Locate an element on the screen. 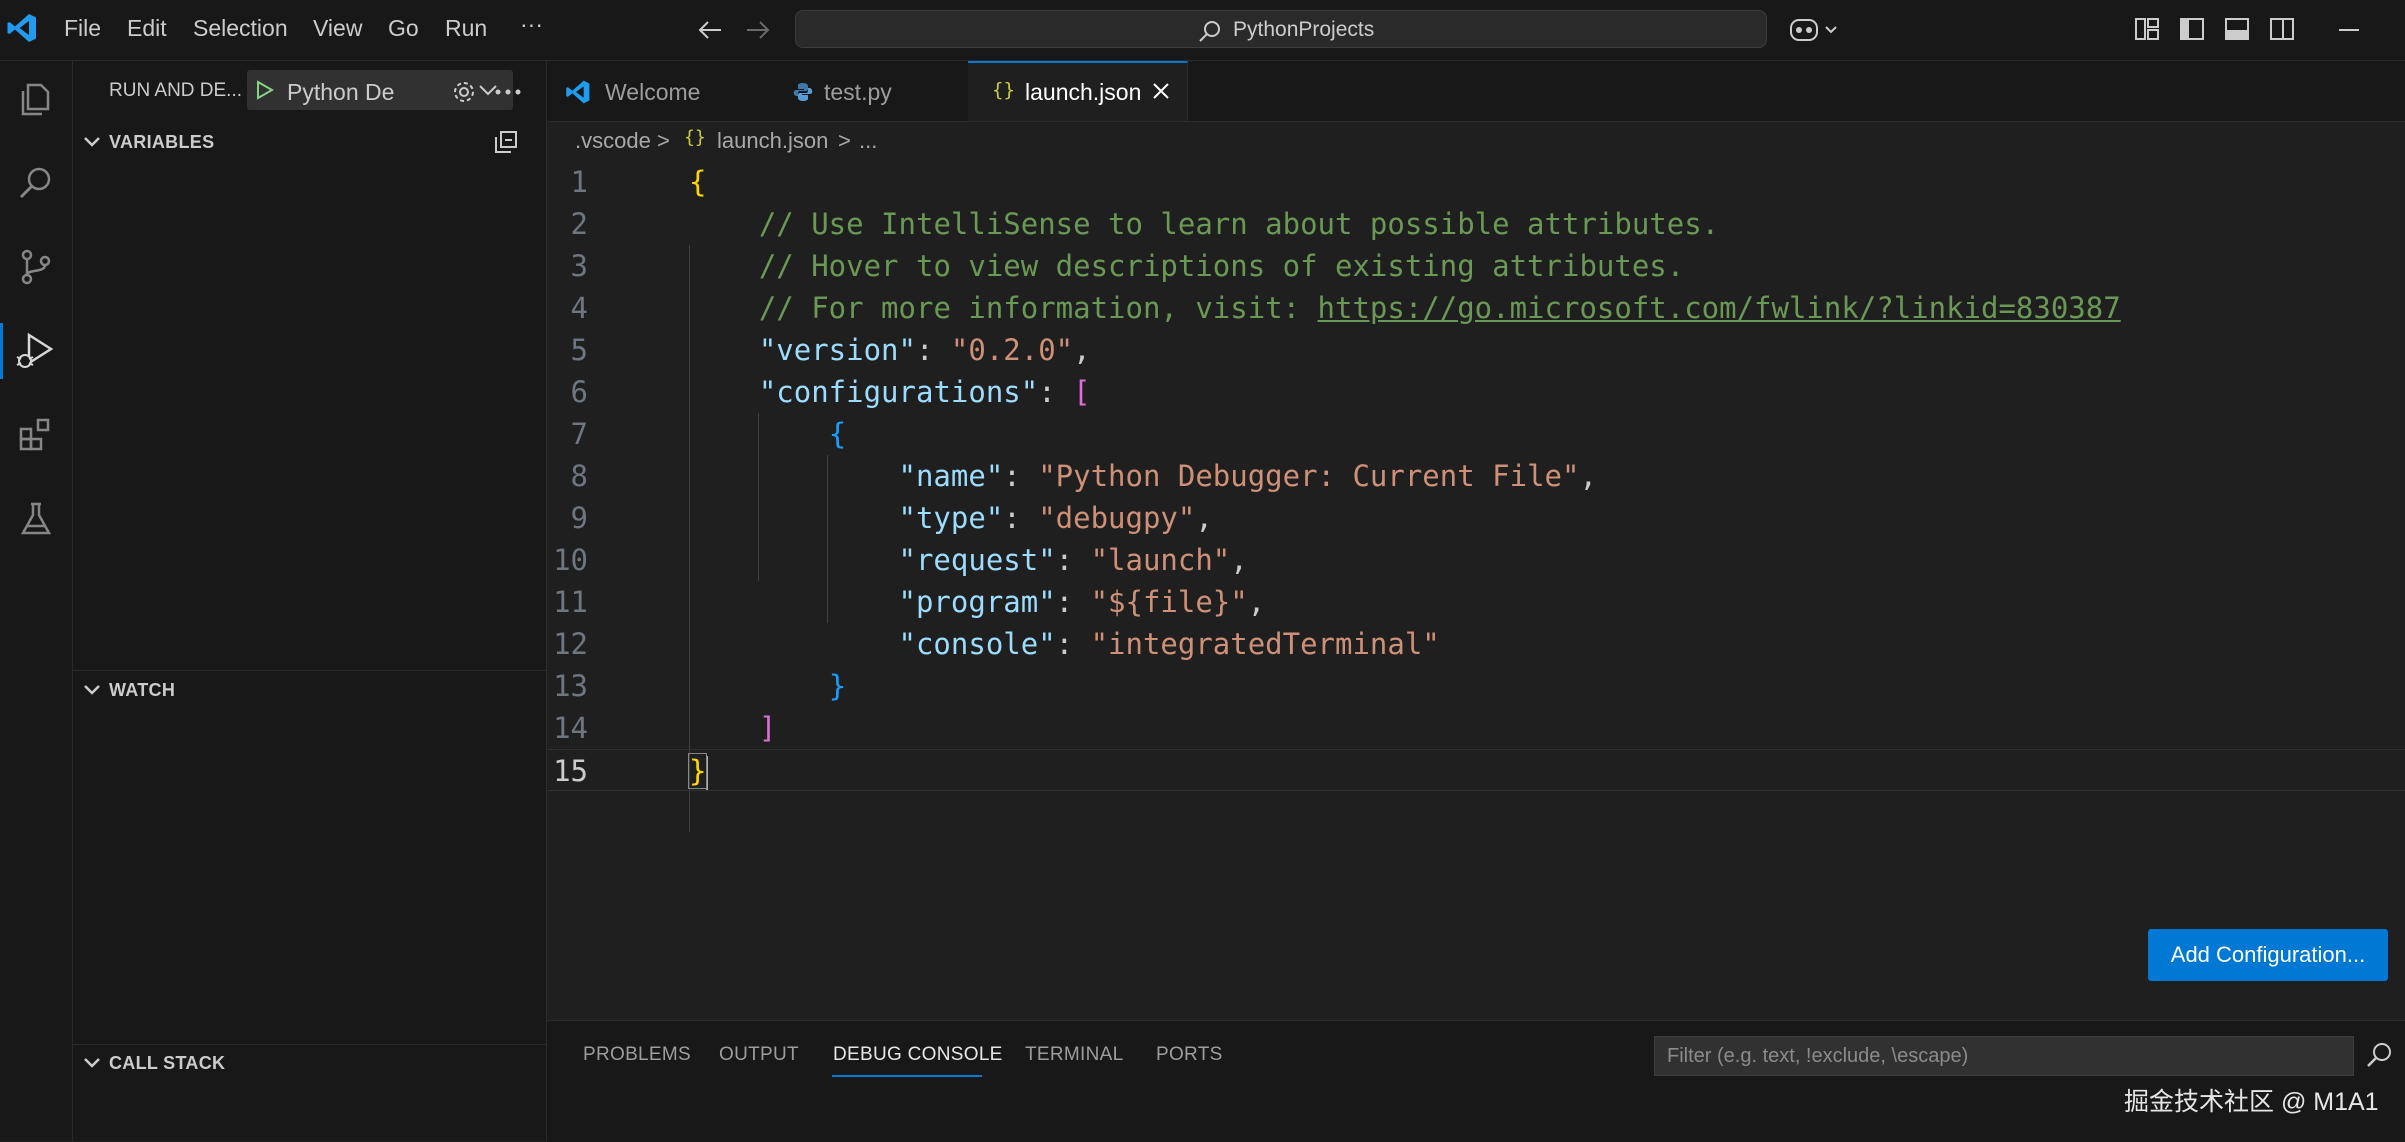 This screenshot has height=1142, width=2405. panel-tab-terminal: TERMINAL is located at coordinates (1074, 1055).